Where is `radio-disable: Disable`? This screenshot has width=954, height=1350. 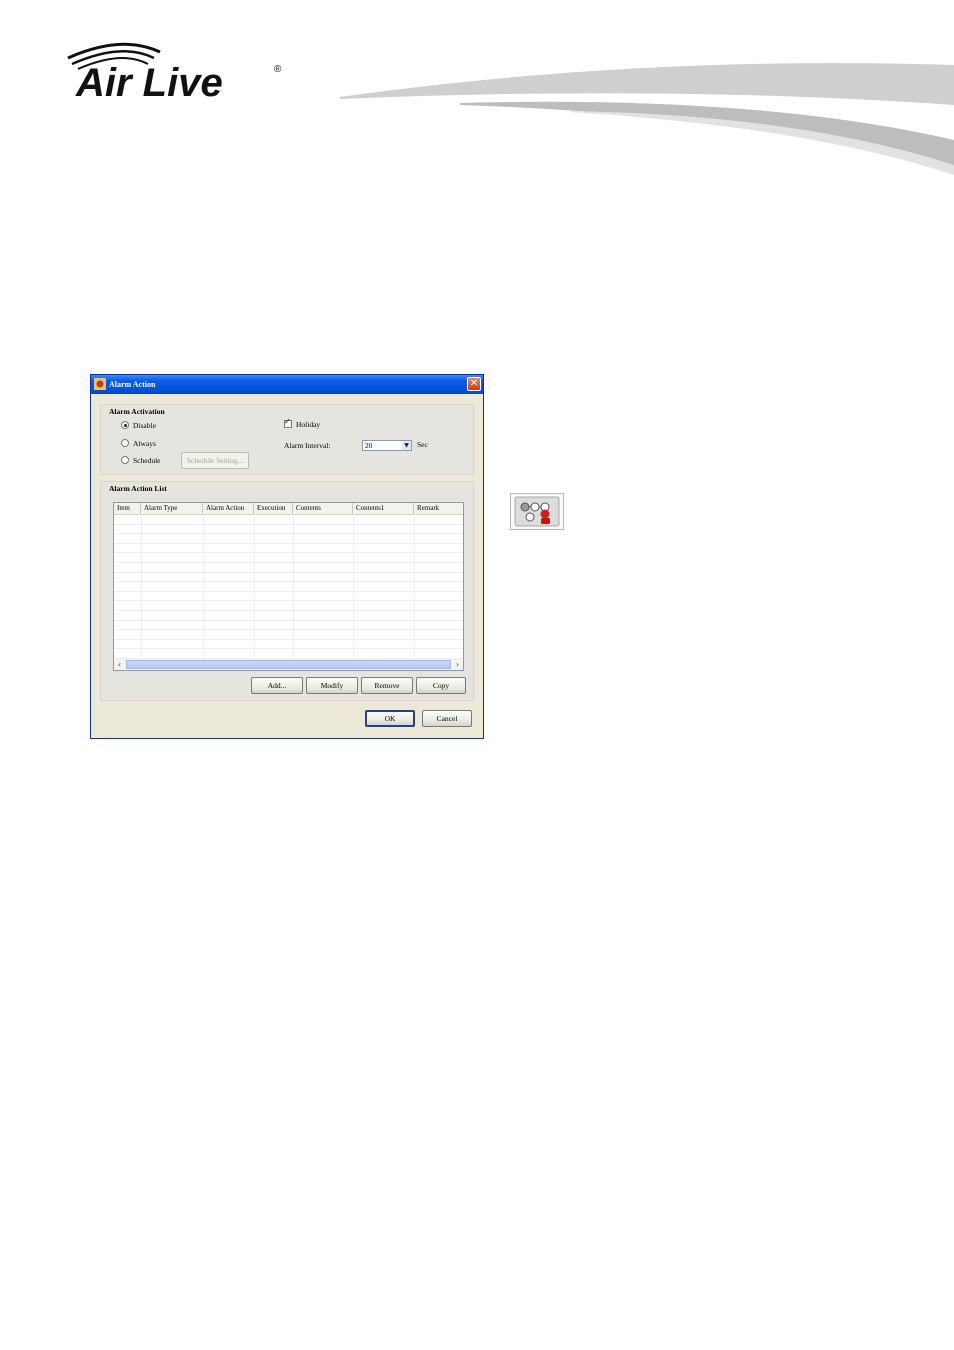 radio-disable: Disable is located at coordinates (138, 425).